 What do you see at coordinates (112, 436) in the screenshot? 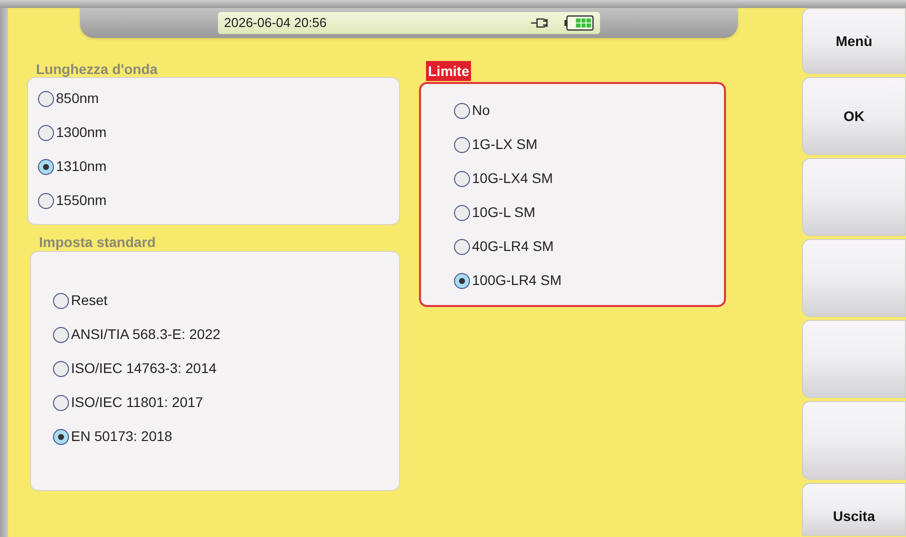
I see `radio-option: EN 50173: 2018` at bounding box center [112, 436].